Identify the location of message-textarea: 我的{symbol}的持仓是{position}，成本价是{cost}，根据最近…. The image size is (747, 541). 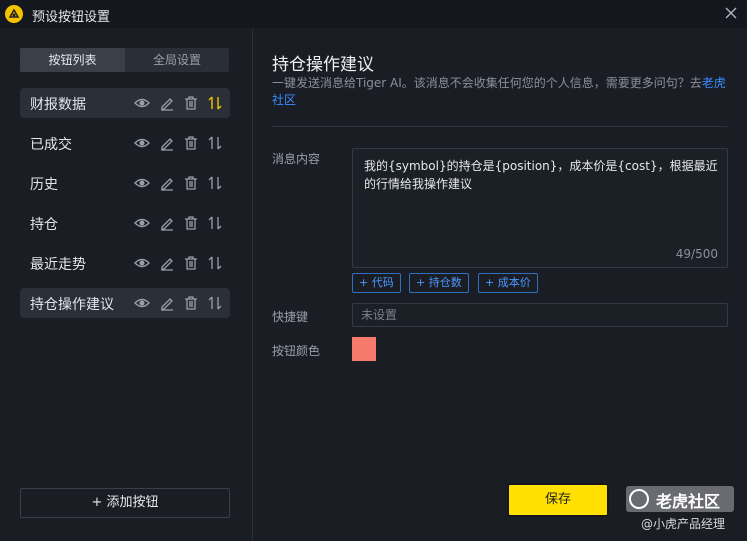
(540, 208).